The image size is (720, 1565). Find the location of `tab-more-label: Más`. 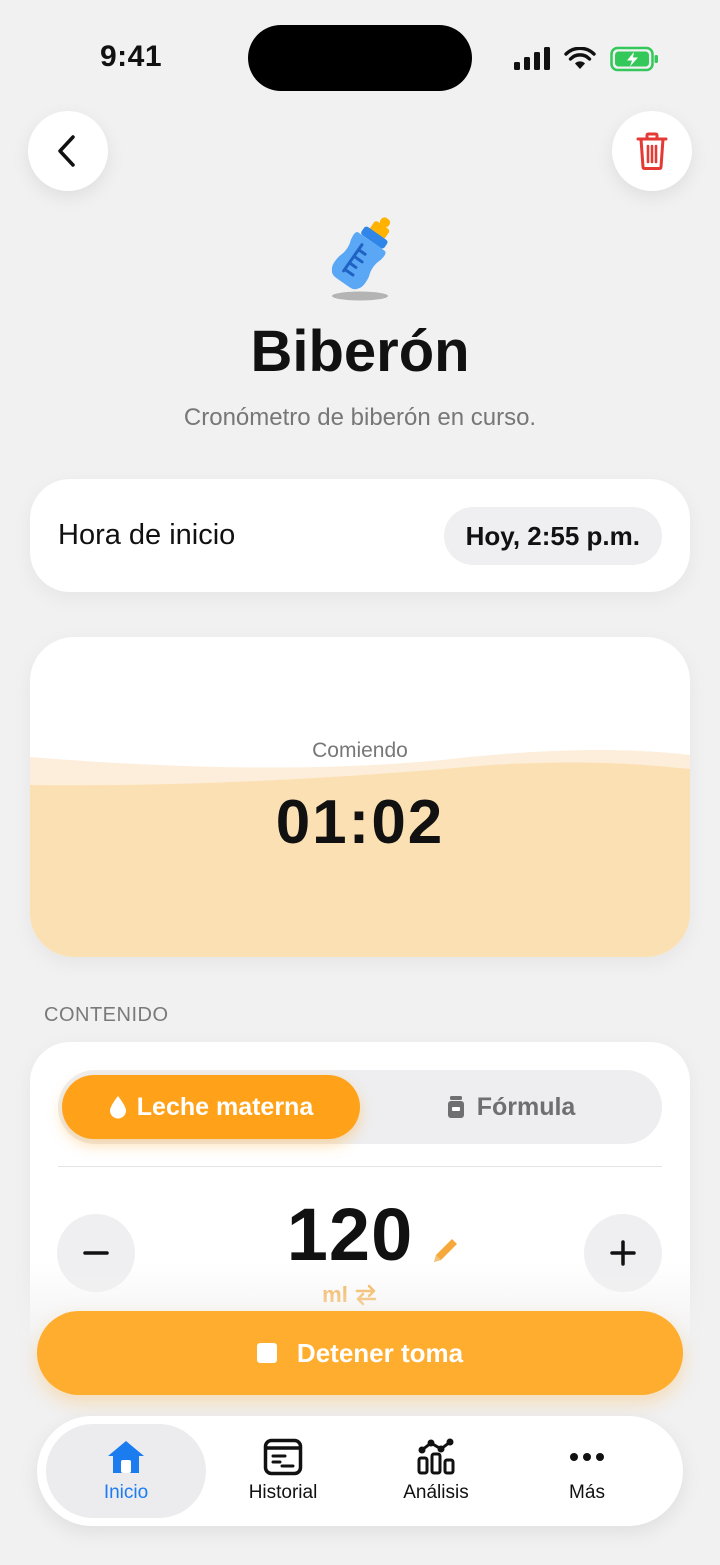

tab-more-label: Más is located at coordinates (587, 1492).